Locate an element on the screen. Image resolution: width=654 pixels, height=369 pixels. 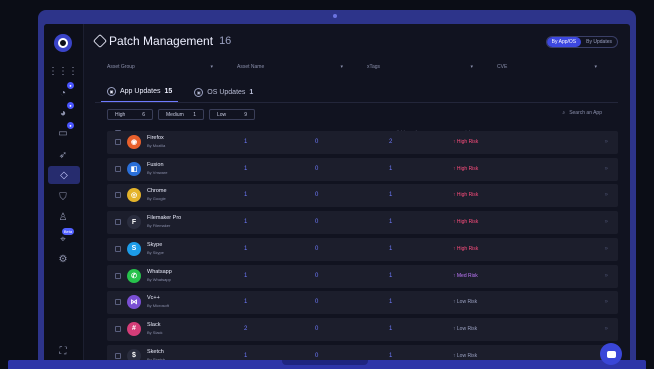
app-name: Chrome is located at coordinates (157, 191).